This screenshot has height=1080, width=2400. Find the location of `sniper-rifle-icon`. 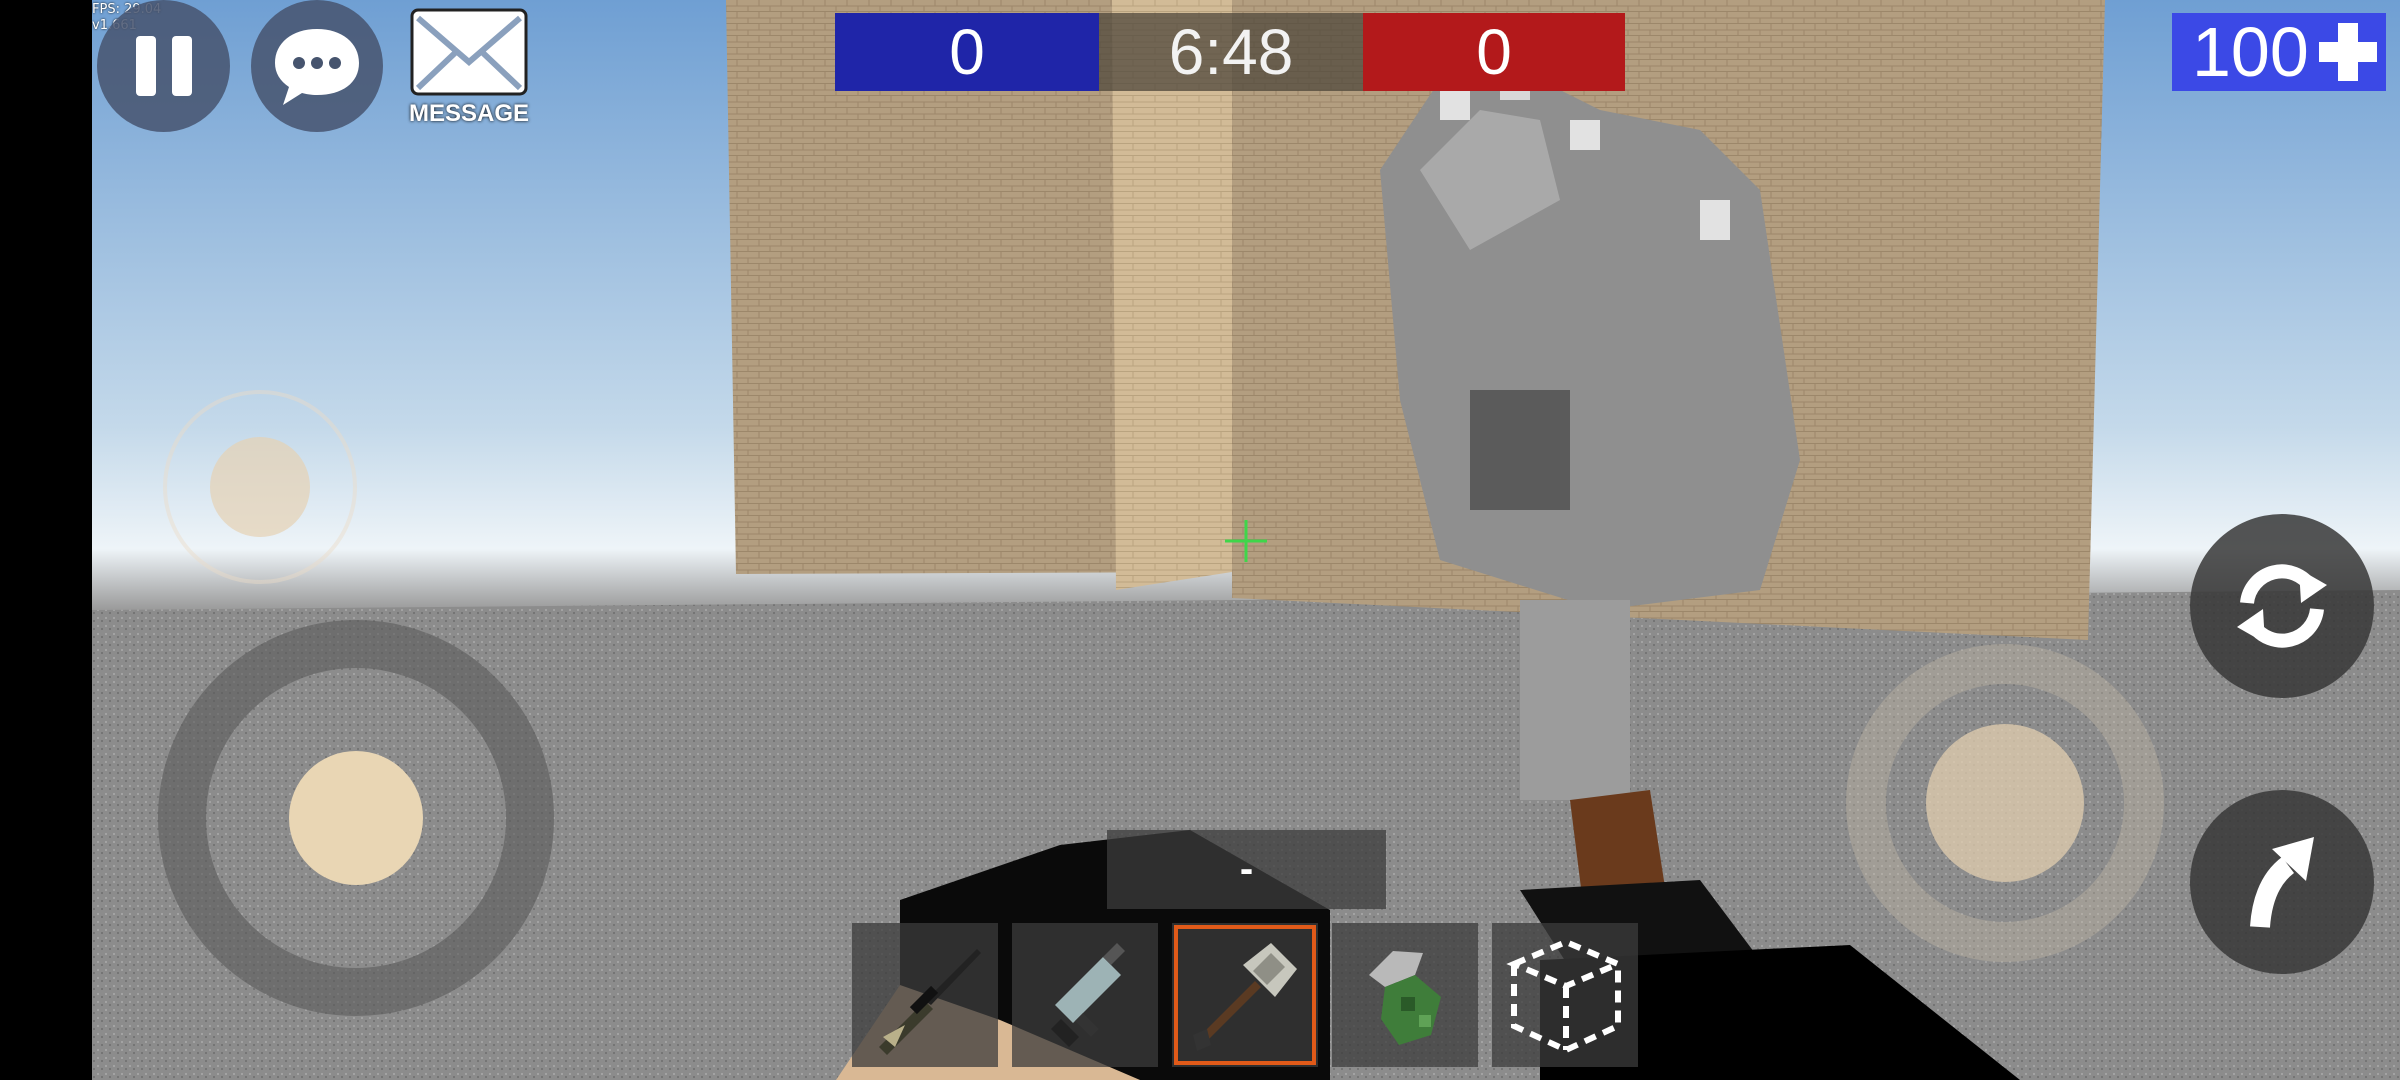

sniper-rifle-icon is located at coordinates (930, 1002).